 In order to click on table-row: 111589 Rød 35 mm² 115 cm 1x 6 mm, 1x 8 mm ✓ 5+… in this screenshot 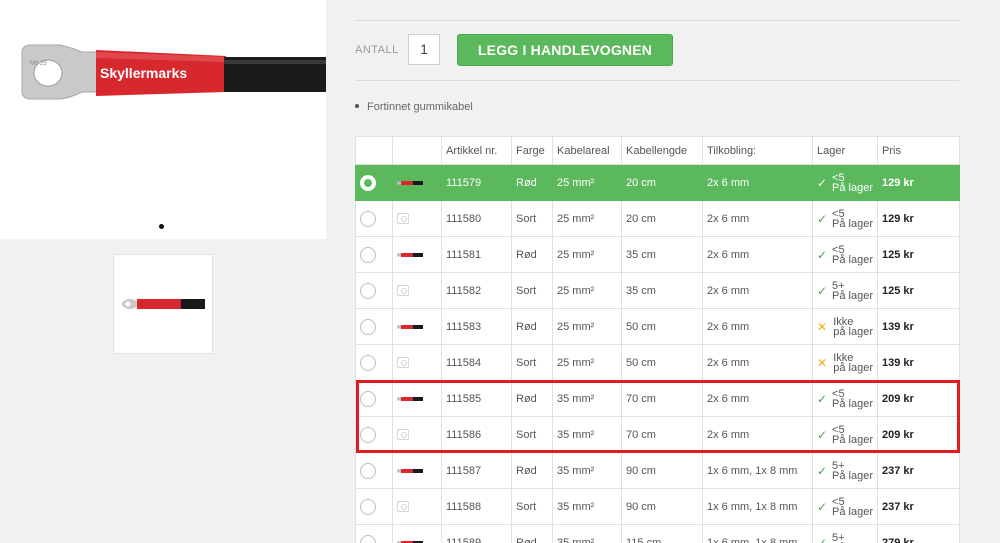, I will do `click(657, 533)`.